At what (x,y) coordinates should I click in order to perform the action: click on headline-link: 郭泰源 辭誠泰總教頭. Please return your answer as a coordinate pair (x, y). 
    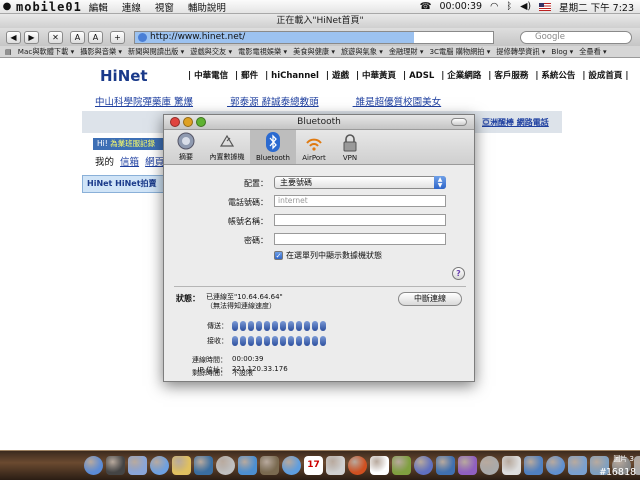
    Looking at the image, I should click on (274, 102).